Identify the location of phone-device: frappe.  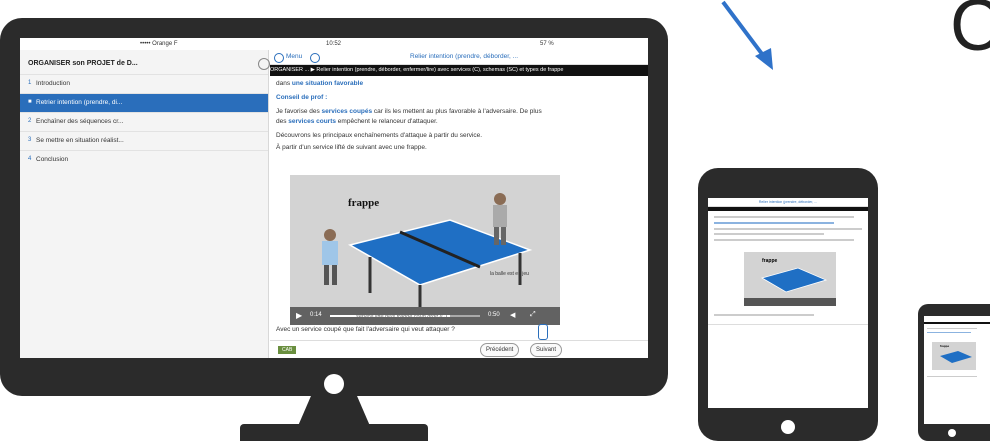
(954, 372).